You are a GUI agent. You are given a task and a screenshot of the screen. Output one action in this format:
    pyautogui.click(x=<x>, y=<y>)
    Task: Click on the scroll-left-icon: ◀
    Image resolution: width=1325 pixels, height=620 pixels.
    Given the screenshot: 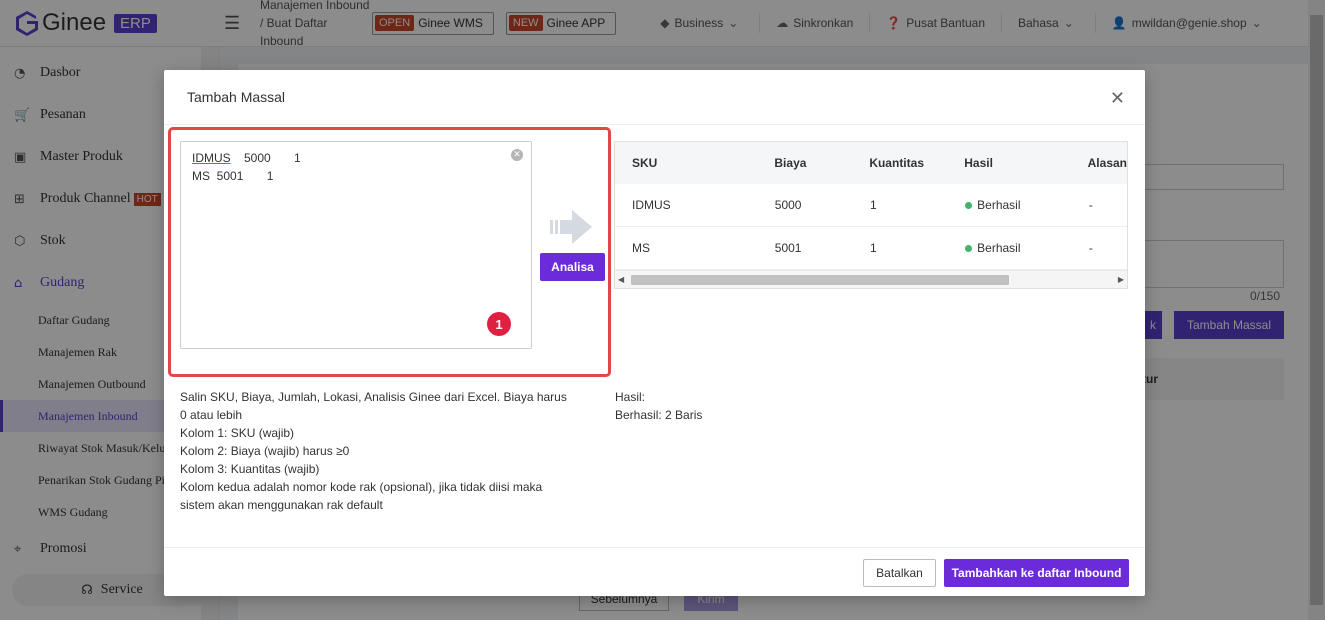 What is the action you would take?
    pyautogui.click(x=621, y=279)
    